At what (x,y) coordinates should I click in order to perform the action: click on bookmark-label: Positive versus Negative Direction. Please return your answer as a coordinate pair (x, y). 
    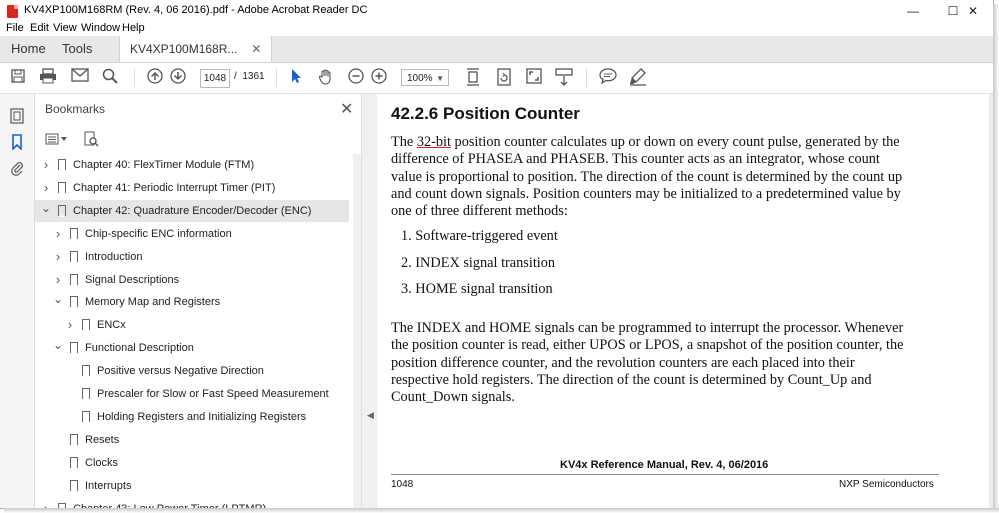
    Looking at the image, I should click on (180, 371).